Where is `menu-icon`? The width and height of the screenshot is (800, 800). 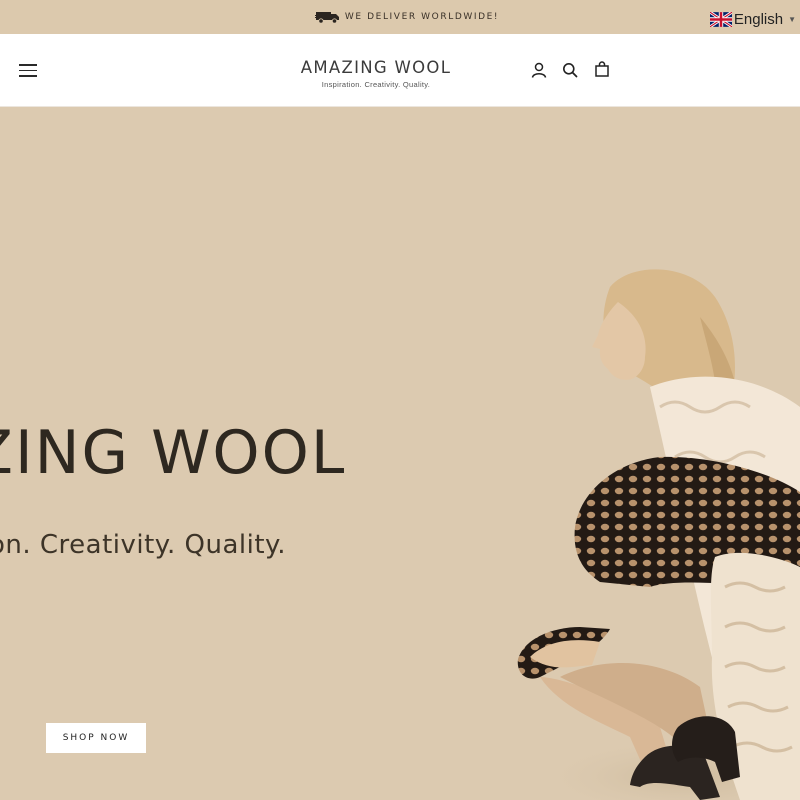 menu-icon is located at coordinates (28, 71).